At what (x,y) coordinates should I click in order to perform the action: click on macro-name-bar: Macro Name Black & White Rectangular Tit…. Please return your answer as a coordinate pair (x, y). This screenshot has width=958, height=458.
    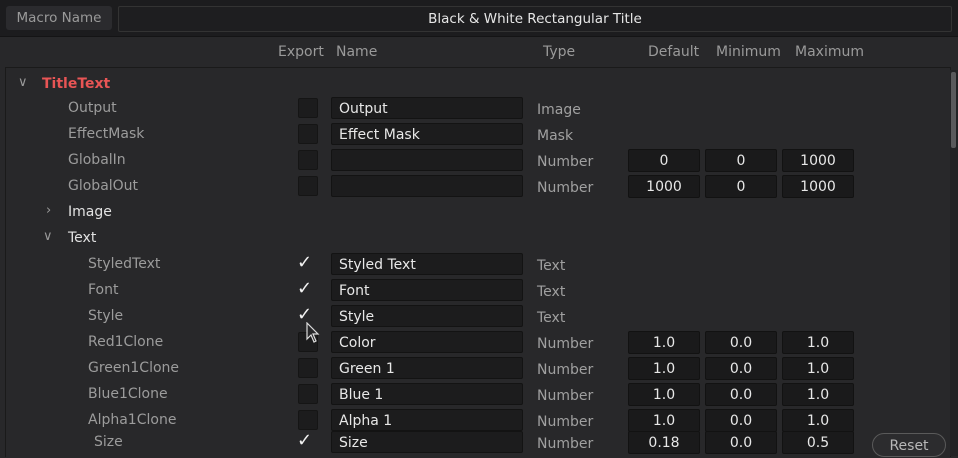
    Looking at the image, I should click on (479, 18).